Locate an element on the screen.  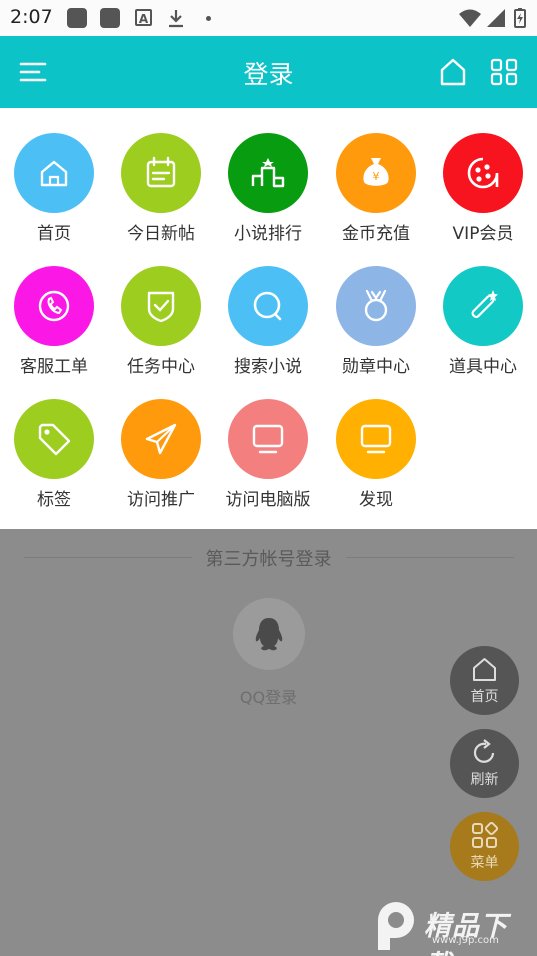
grid-item: 访问推广 is located at coordinates (161, 464).